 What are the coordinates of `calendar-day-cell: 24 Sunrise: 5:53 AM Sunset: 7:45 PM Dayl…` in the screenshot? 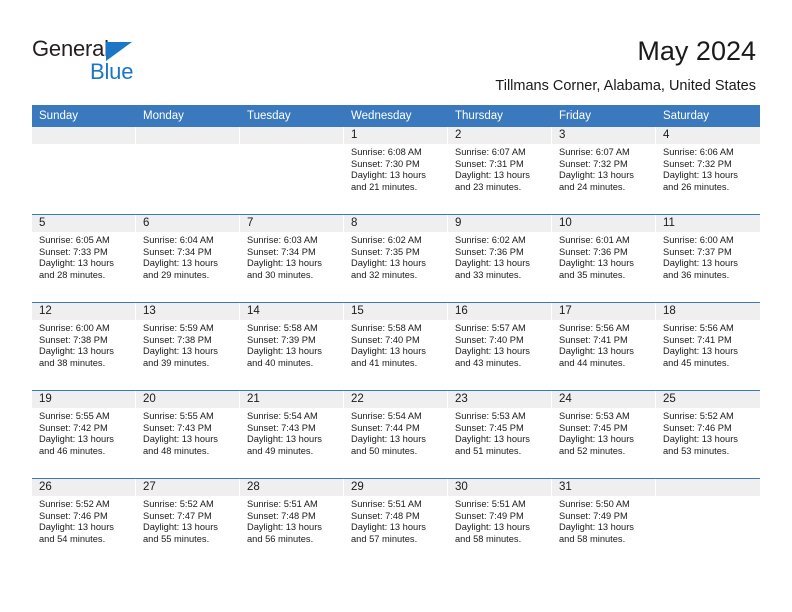 It's located at (604, 434).